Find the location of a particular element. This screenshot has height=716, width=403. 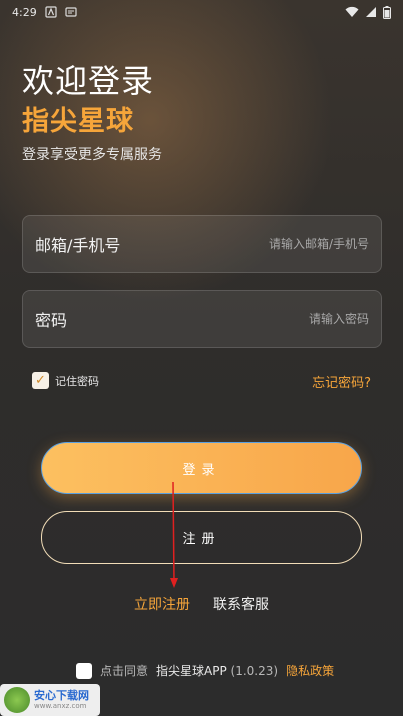

account-input is located at coordinates (294, 244).